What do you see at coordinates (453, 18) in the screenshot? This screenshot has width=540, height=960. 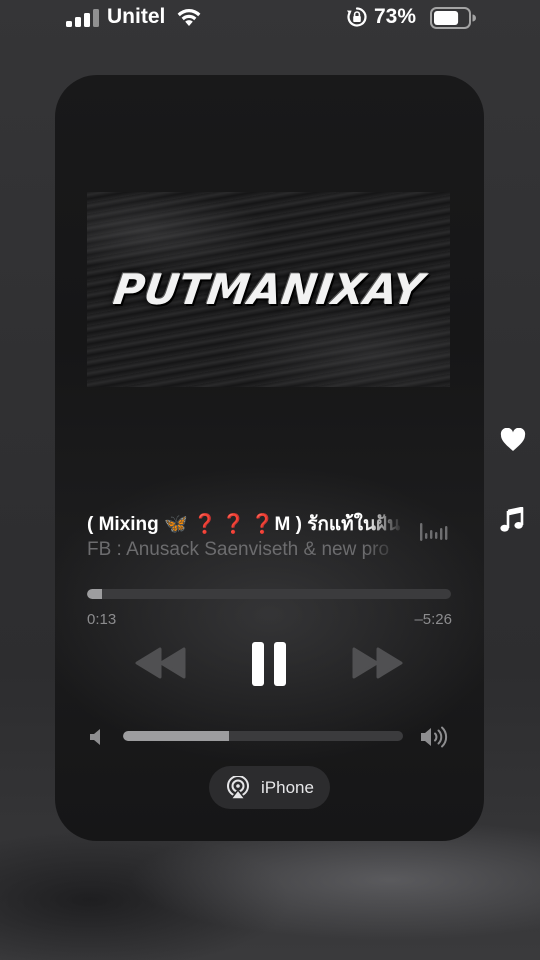 I see `battery-icon` at bounding box center [453, 18].